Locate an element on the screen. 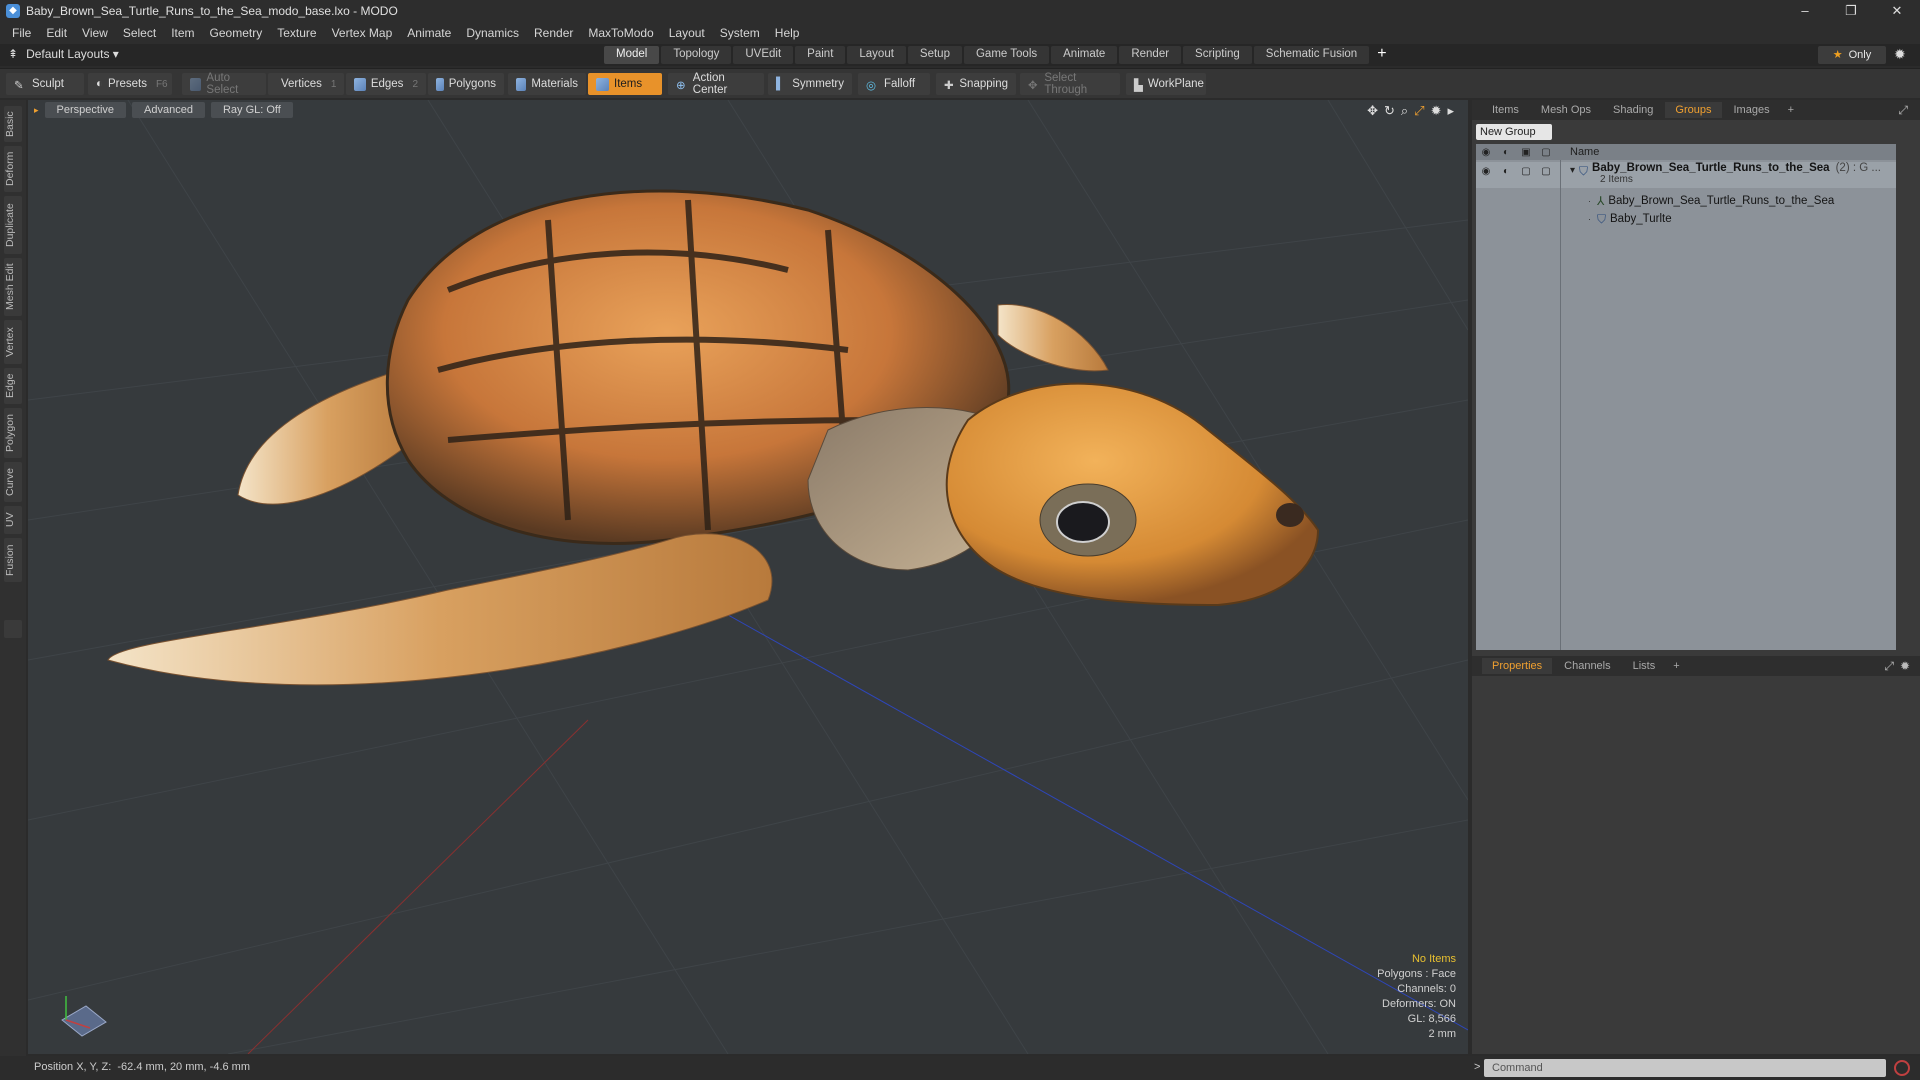 Image resolution: width=1920 pixels, height=1080 pixels. record-macro-icon is located at coordinates (1902, 1068).